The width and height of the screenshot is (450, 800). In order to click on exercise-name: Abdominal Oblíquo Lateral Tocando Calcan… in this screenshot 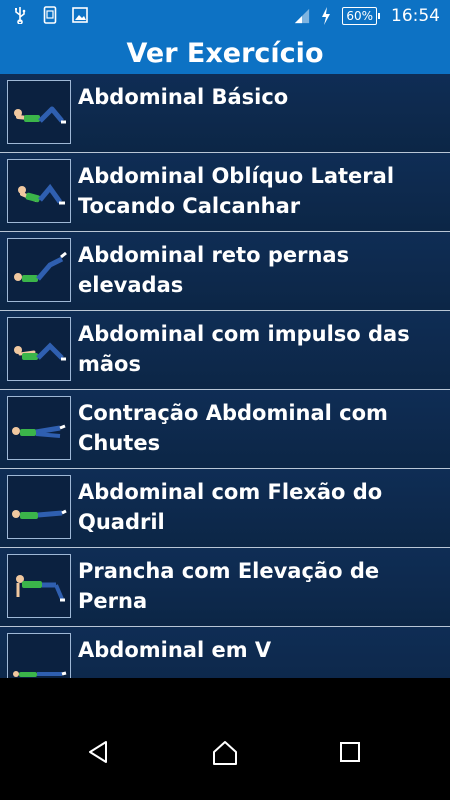, I will do `click(236, 191)`.